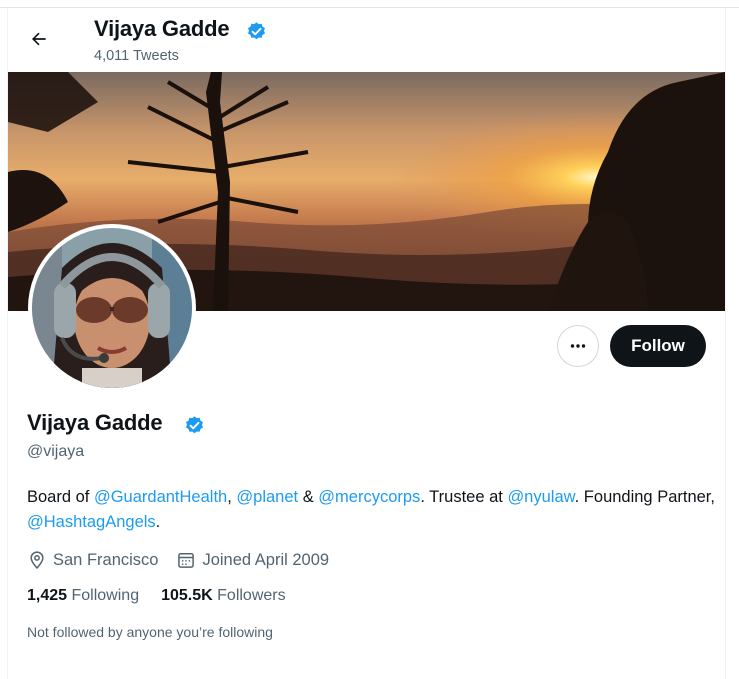 The width and height of the screenshot is (739, 679). What do you see at coordinates (267, 497) in the screenshot?
I see `mention-link-planet: @planet` at bounding box center [267, 497].